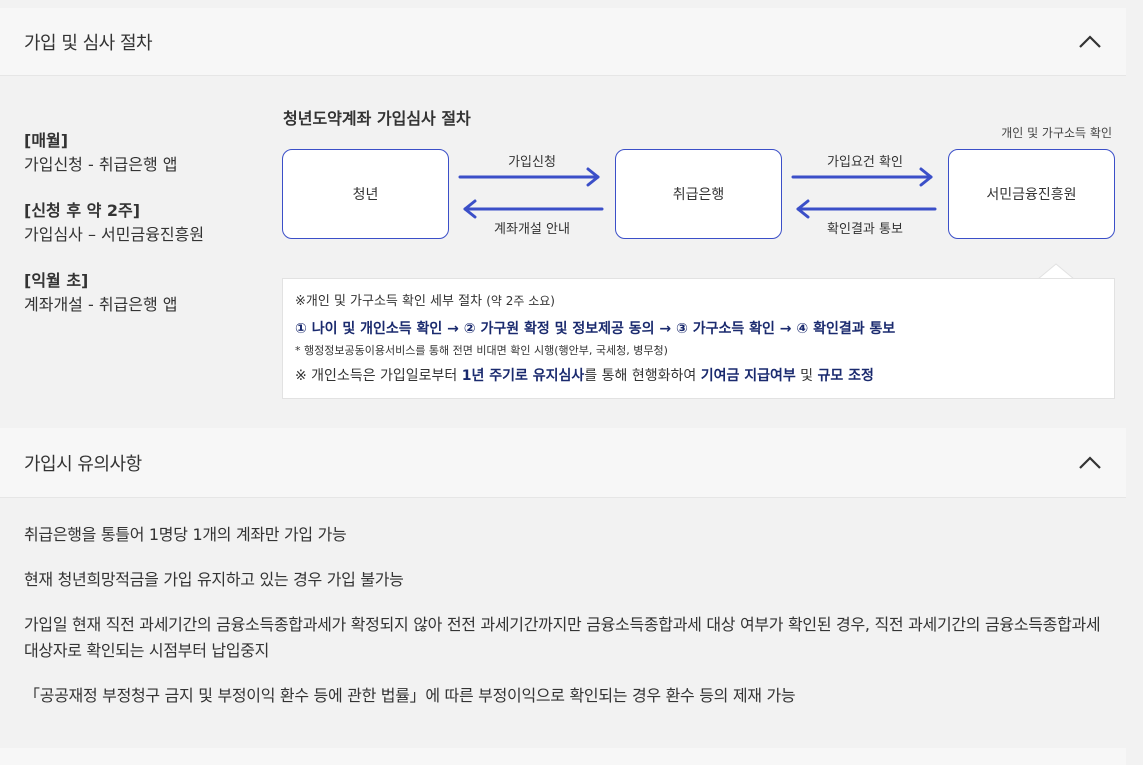 This screenshot has height=765, width=1143. What do you see at coordinates (1056, 271) in the screenshot?
I see `callout-notch` at bounding box center [1056, 271].